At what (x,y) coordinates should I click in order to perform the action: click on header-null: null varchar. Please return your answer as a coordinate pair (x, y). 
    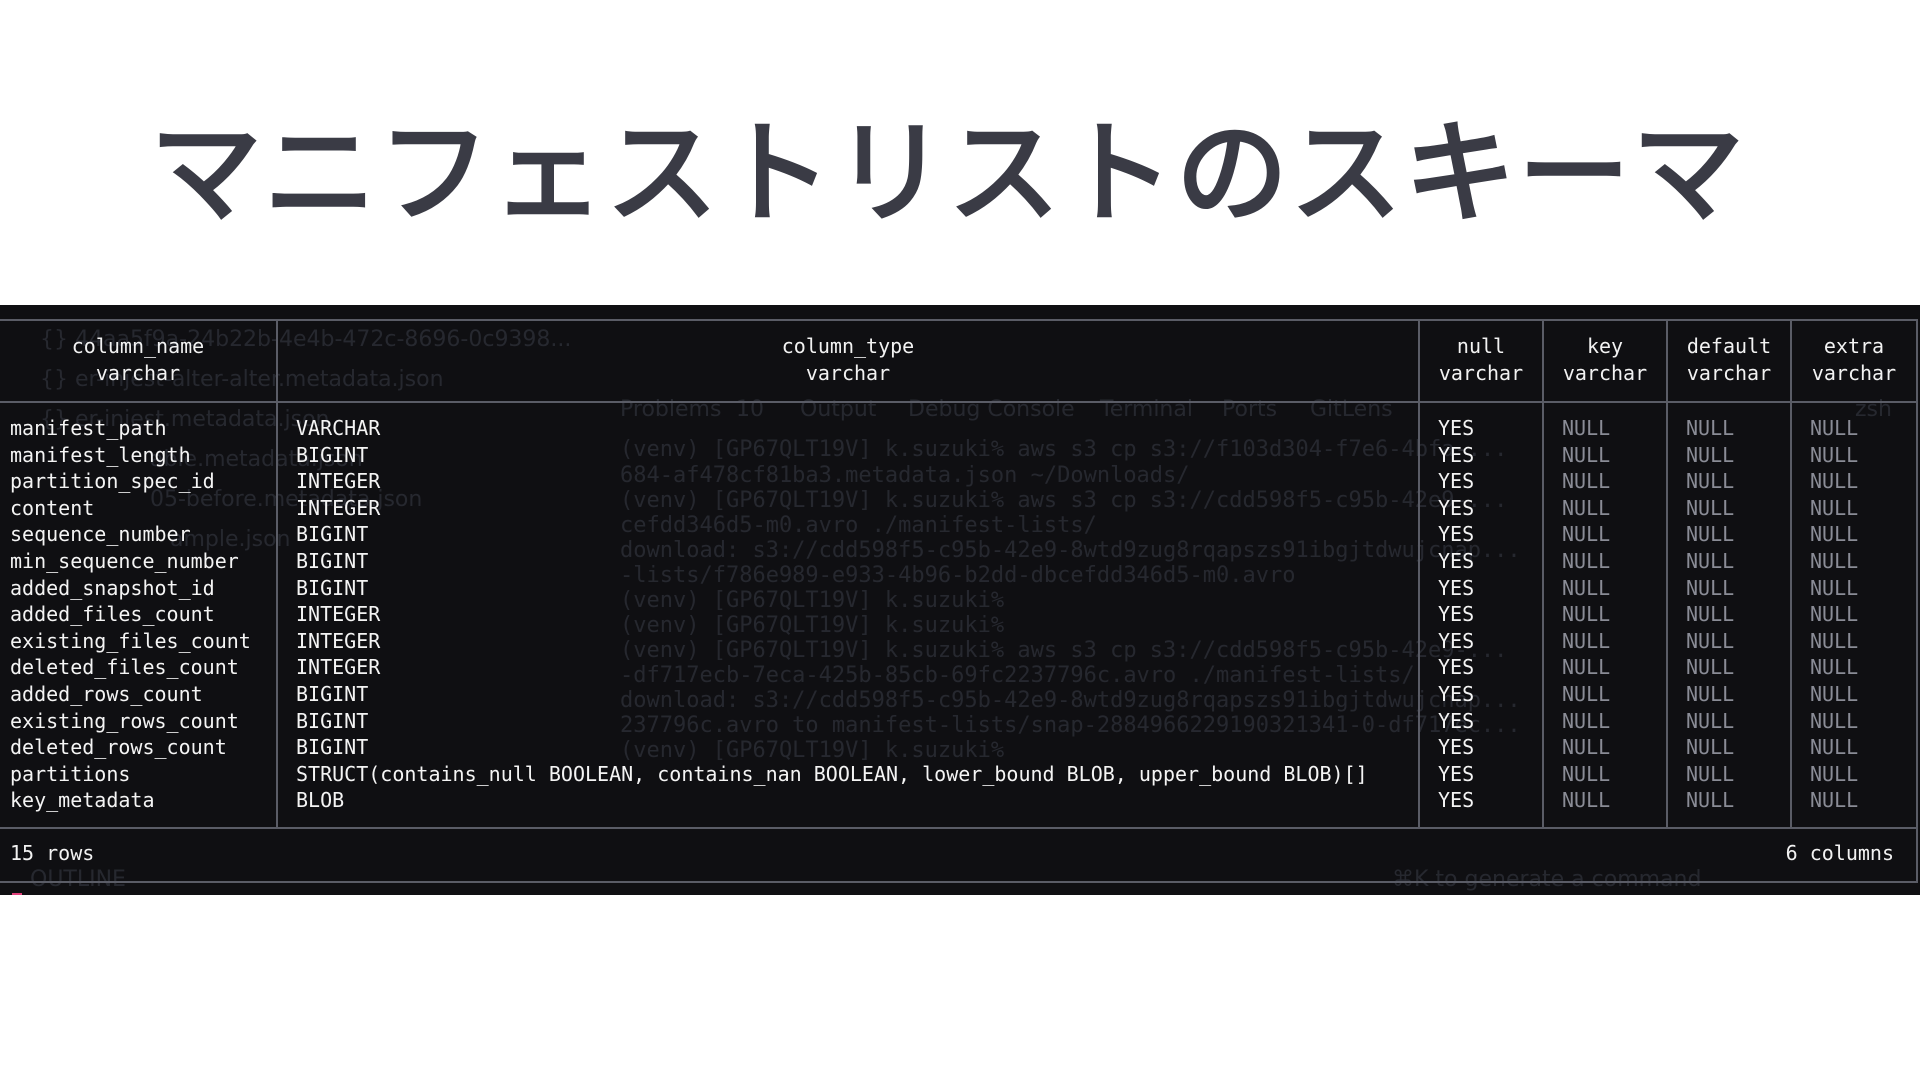
    Looking at the image, I should click on (1481, 359).